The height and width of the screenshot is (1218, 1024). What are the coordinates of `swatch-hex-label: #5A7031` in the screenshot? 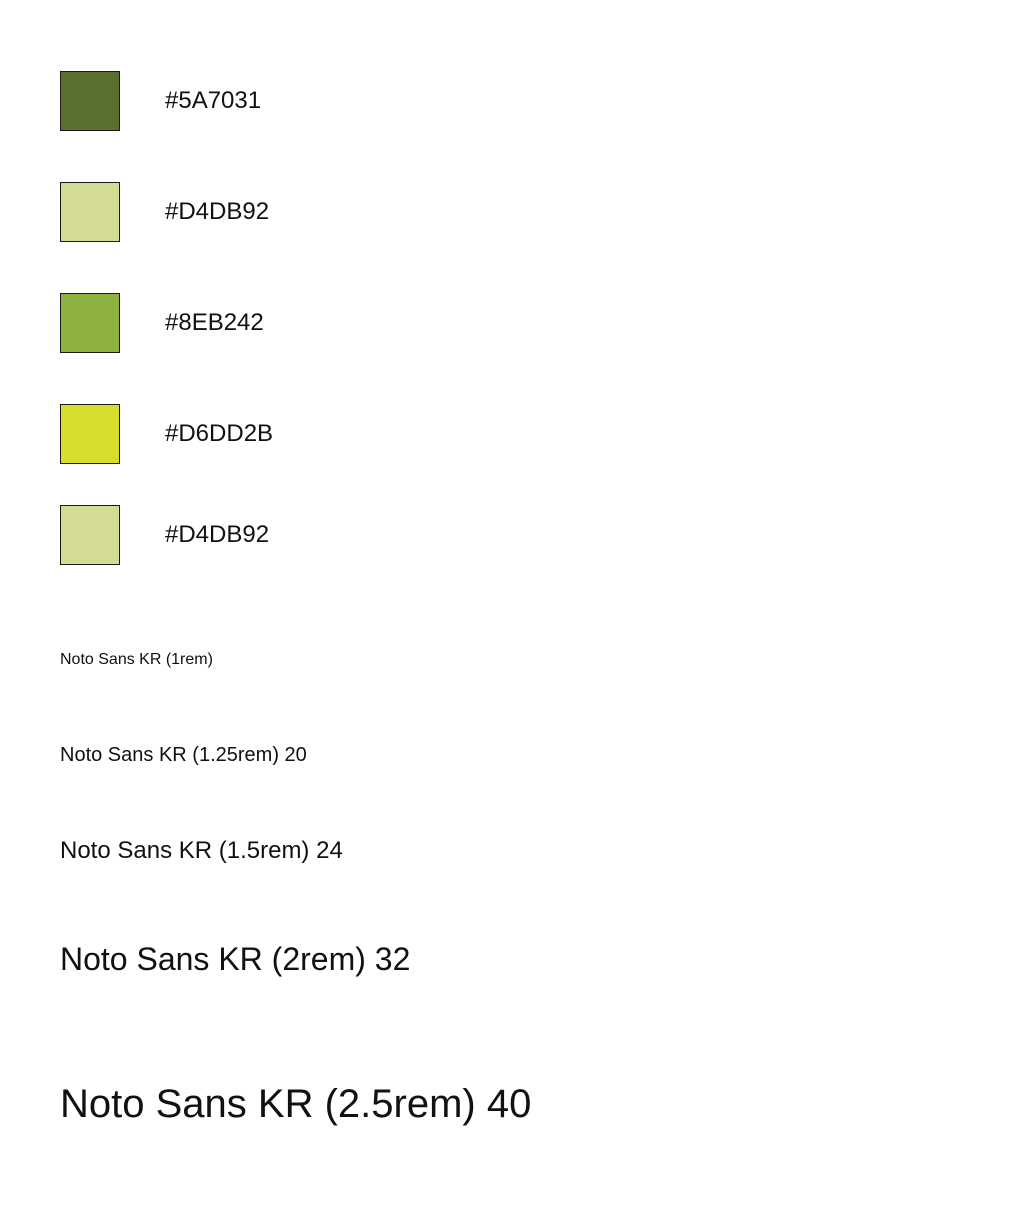 It's located at (213, 100).